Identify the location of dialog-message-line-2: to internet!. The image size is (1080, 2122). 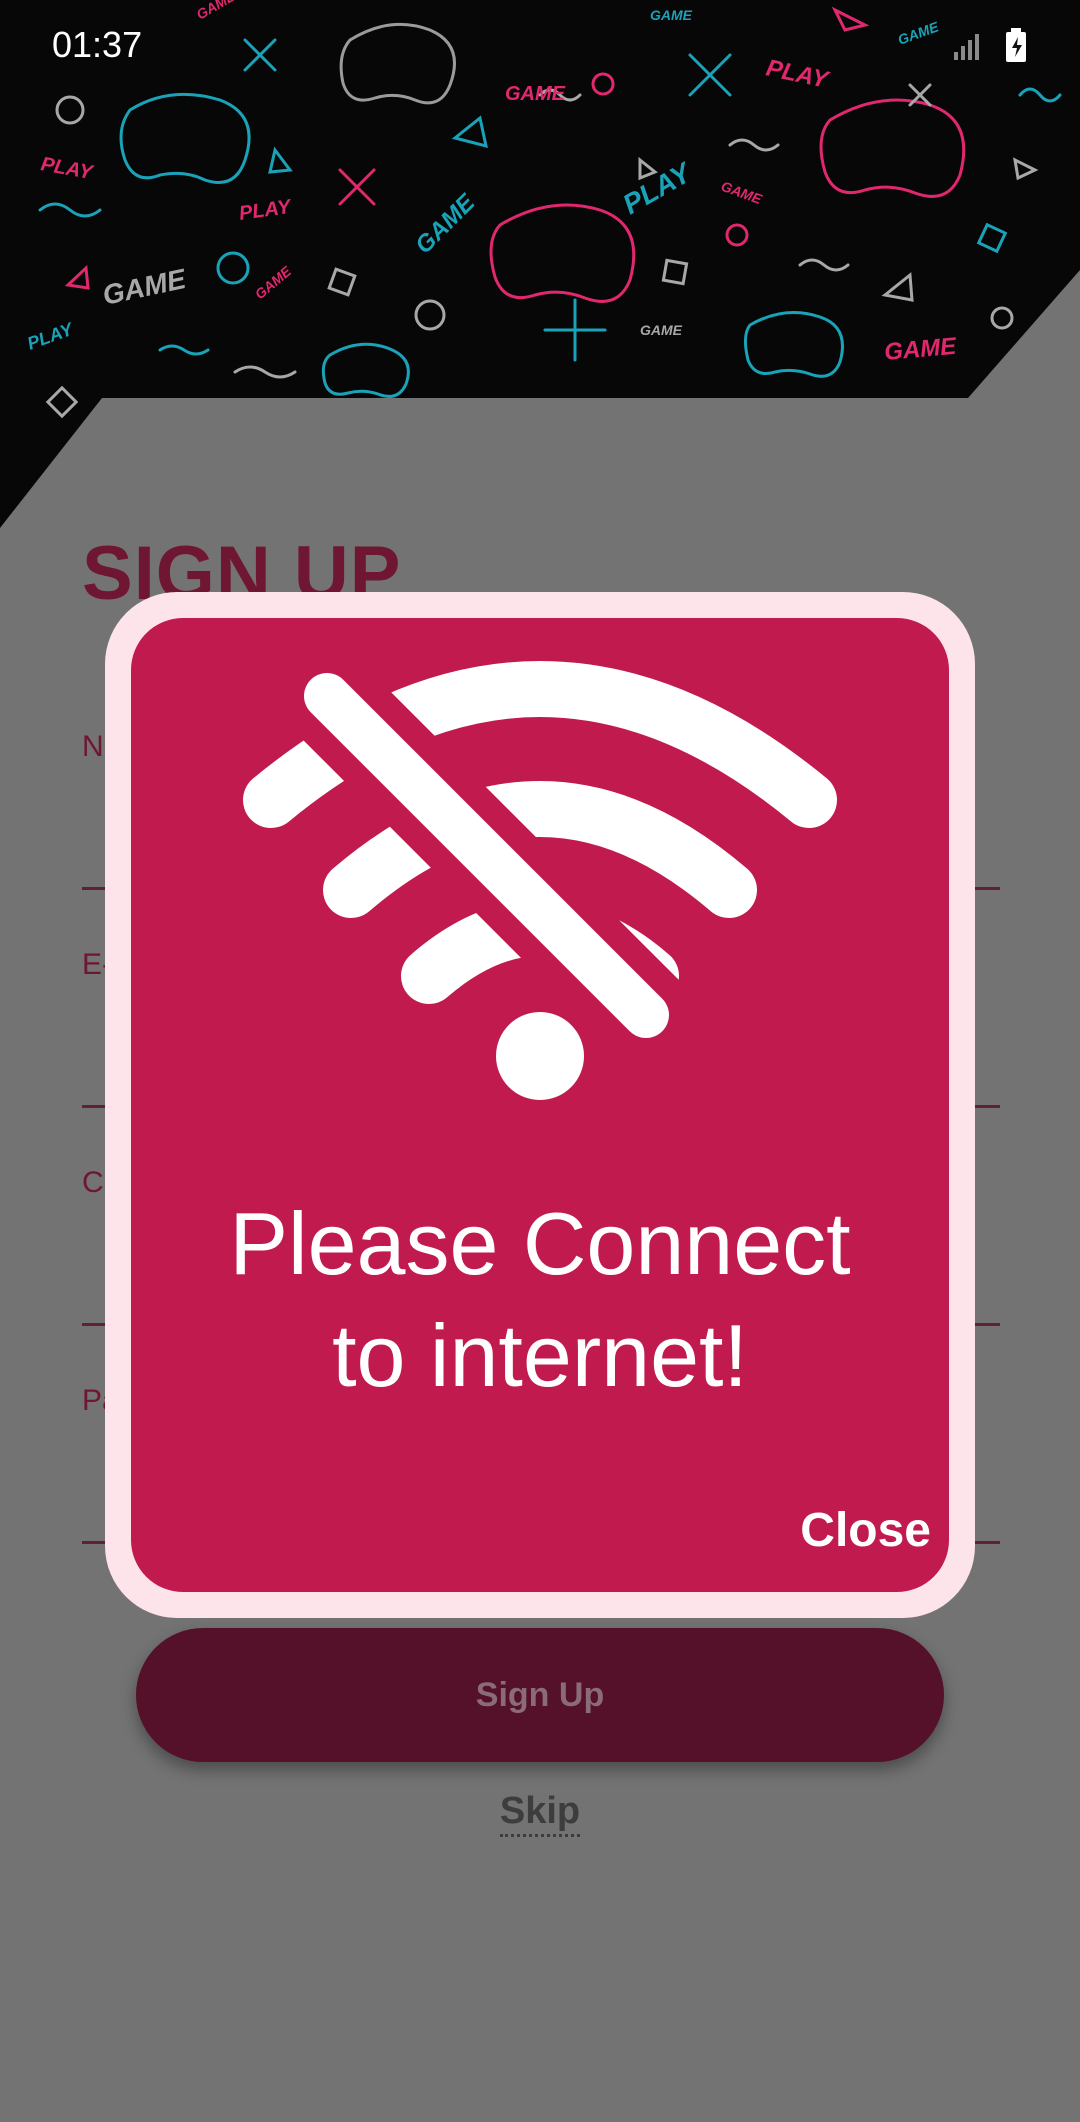
(540, 1355).